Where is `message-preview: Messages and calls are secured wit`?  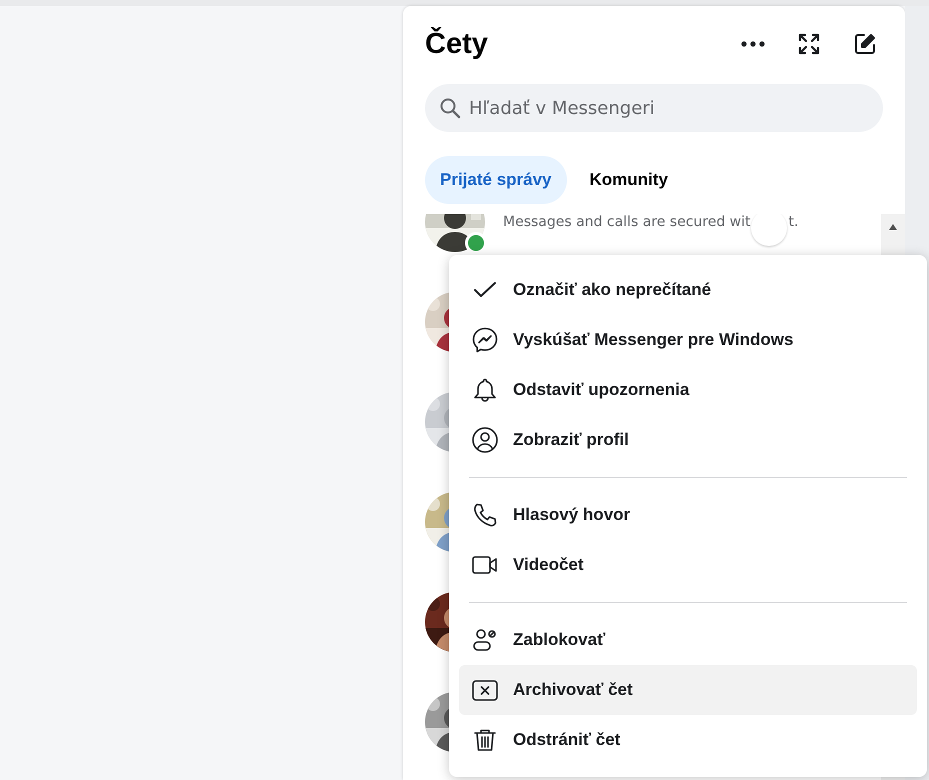 message-preview: Messages and calls are secured wit is located at coordinates (626, 222).